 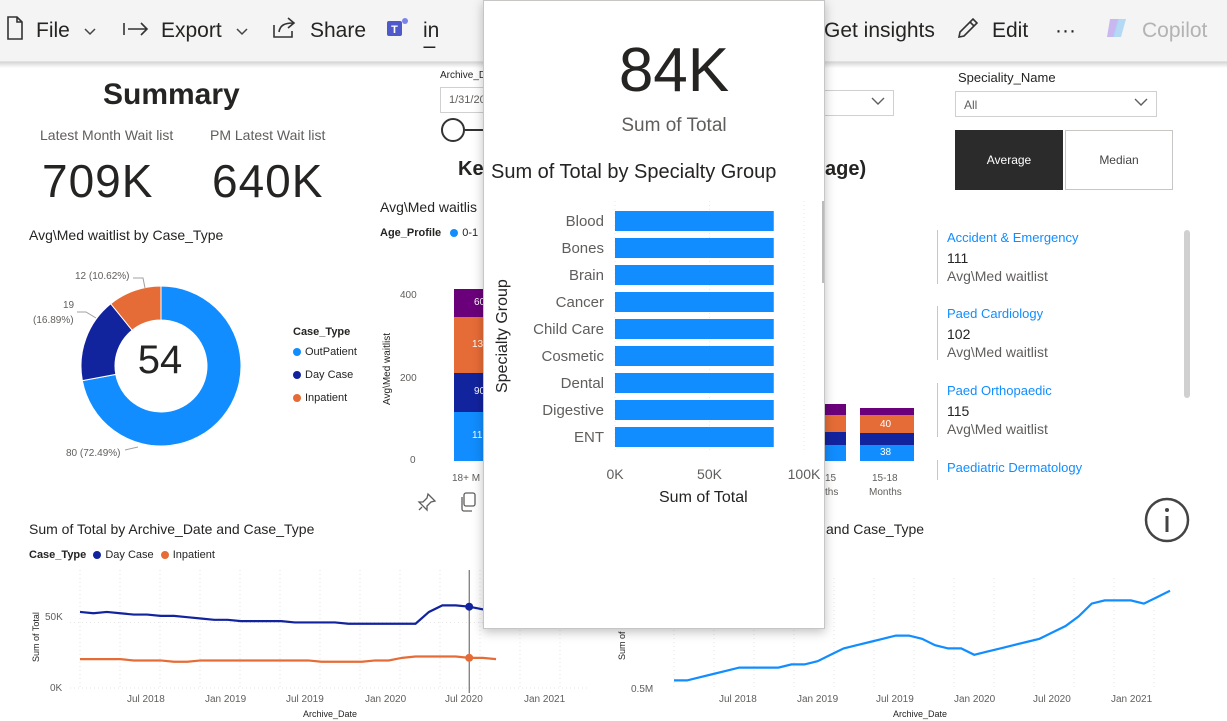 What do you see at coordinates (818, 699) in the screenshot?
I see `line-right-xtick: Jan 2019` at bounding box center [818, 699].